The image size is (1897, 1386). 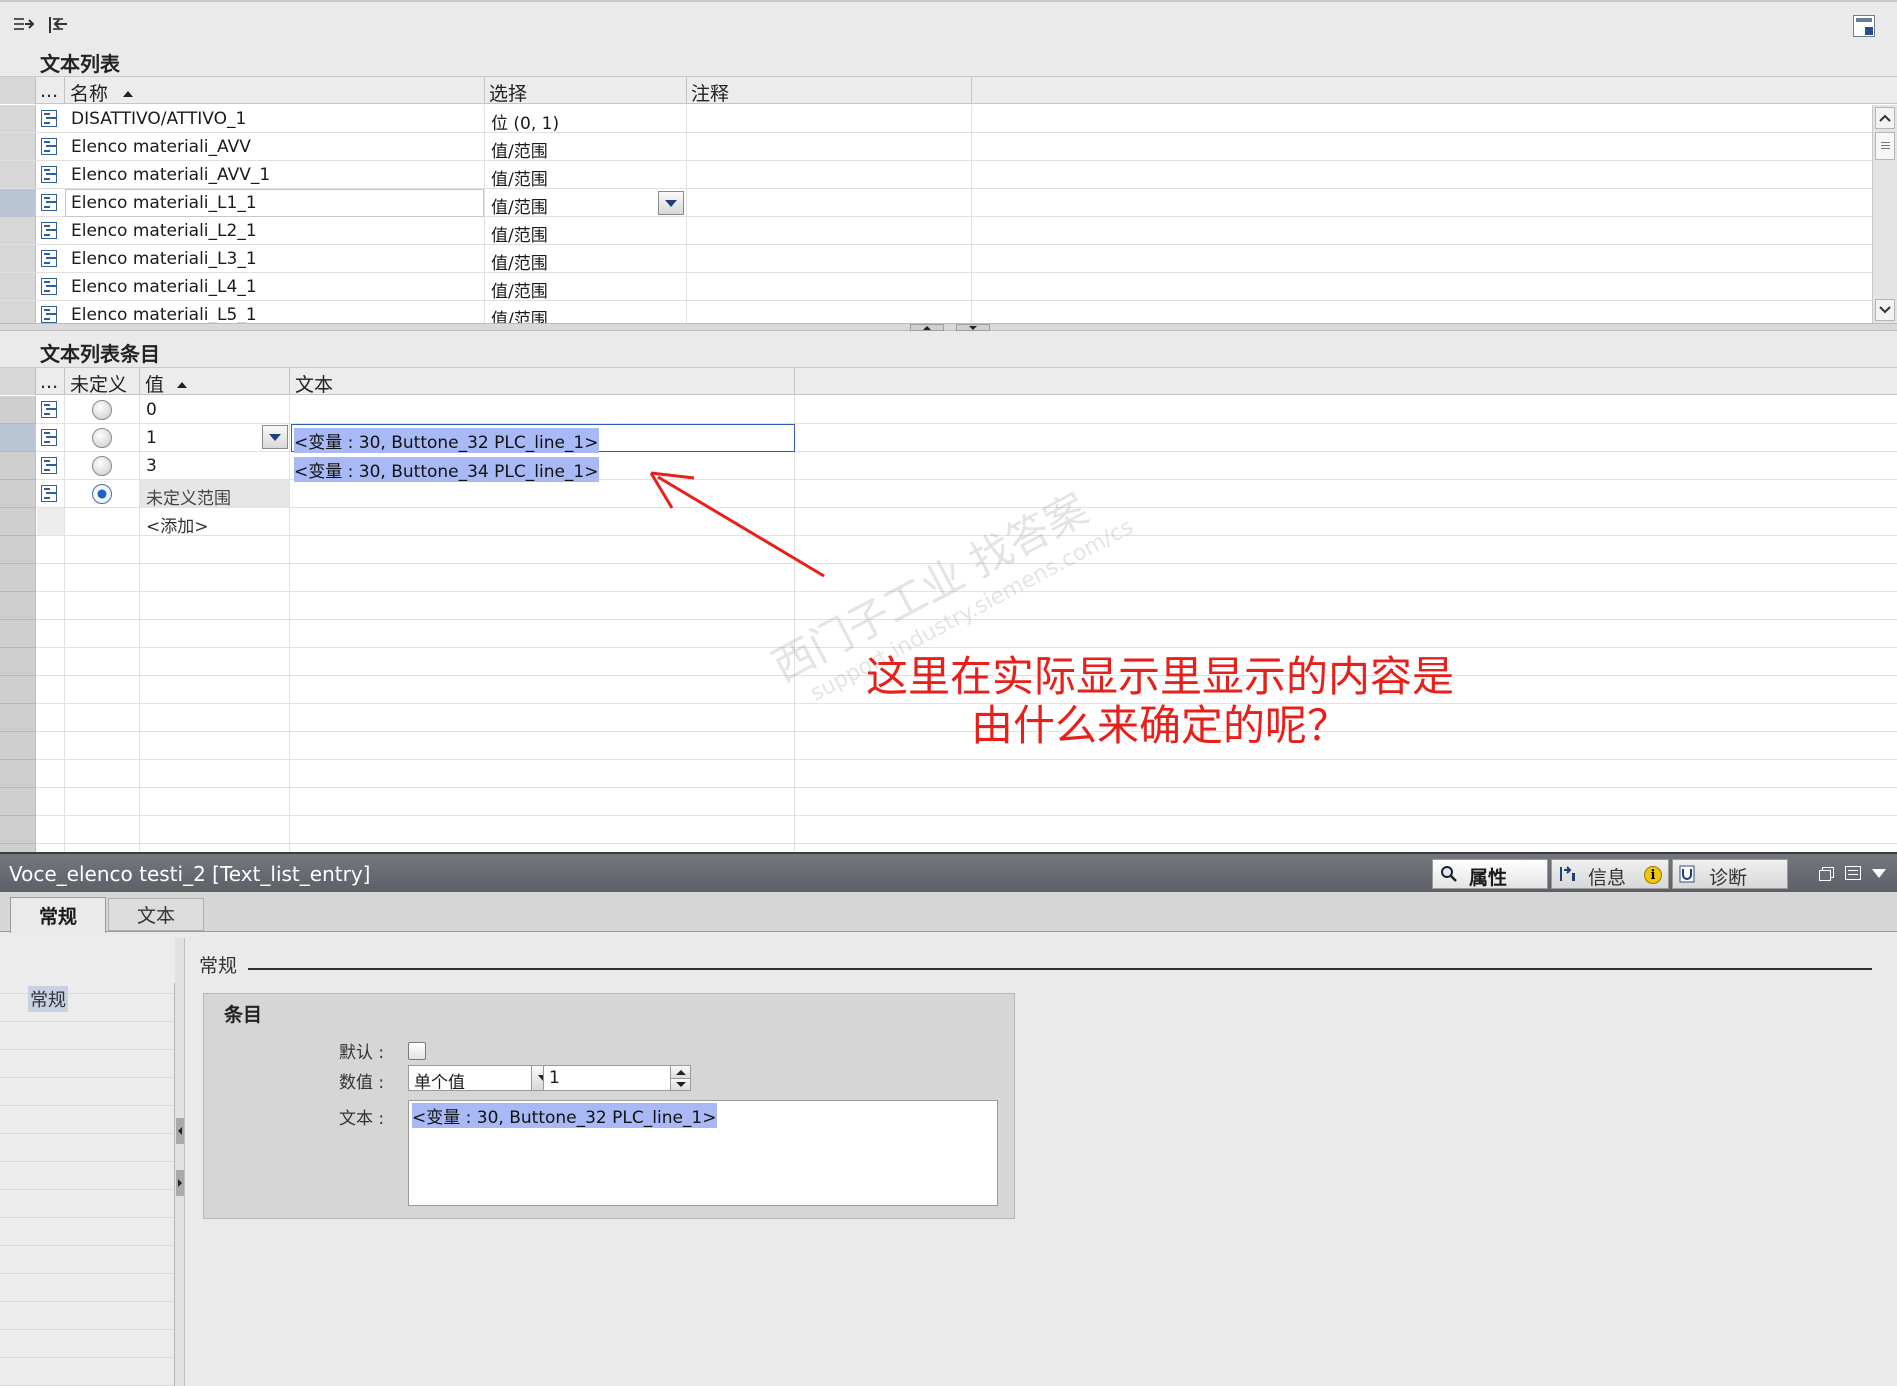 I want to click on name-cell: Elenco materiali_L3_1, so click(x=164, y=259).